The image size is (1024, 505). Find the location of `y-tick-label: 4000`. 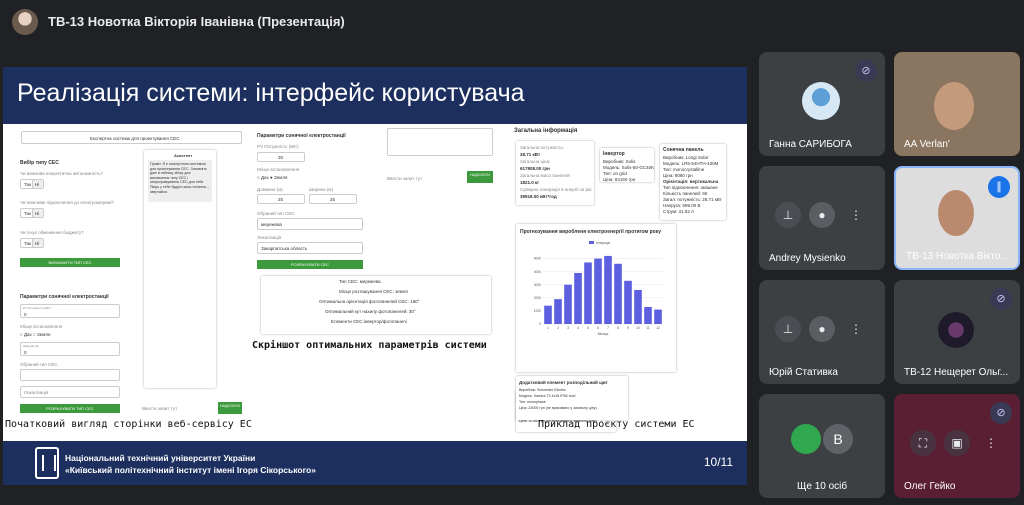

y-tick-label: 4000 is located at coordinates (537, 272).